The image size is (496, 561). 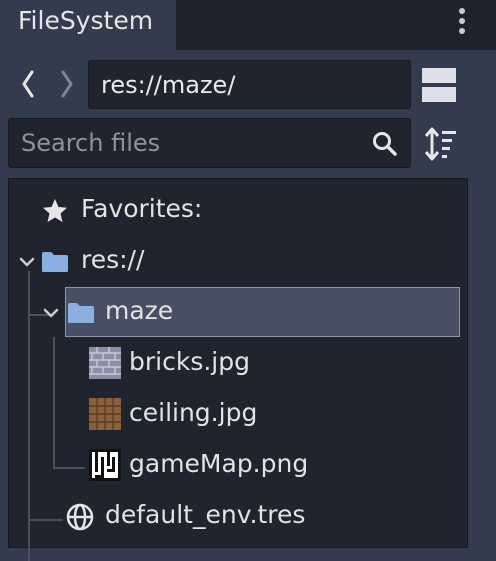 What do you see at coordinates (105, 363) in the screenshot?
I see `bricks-thumbnail-icon` at bounding box center [105, 363].